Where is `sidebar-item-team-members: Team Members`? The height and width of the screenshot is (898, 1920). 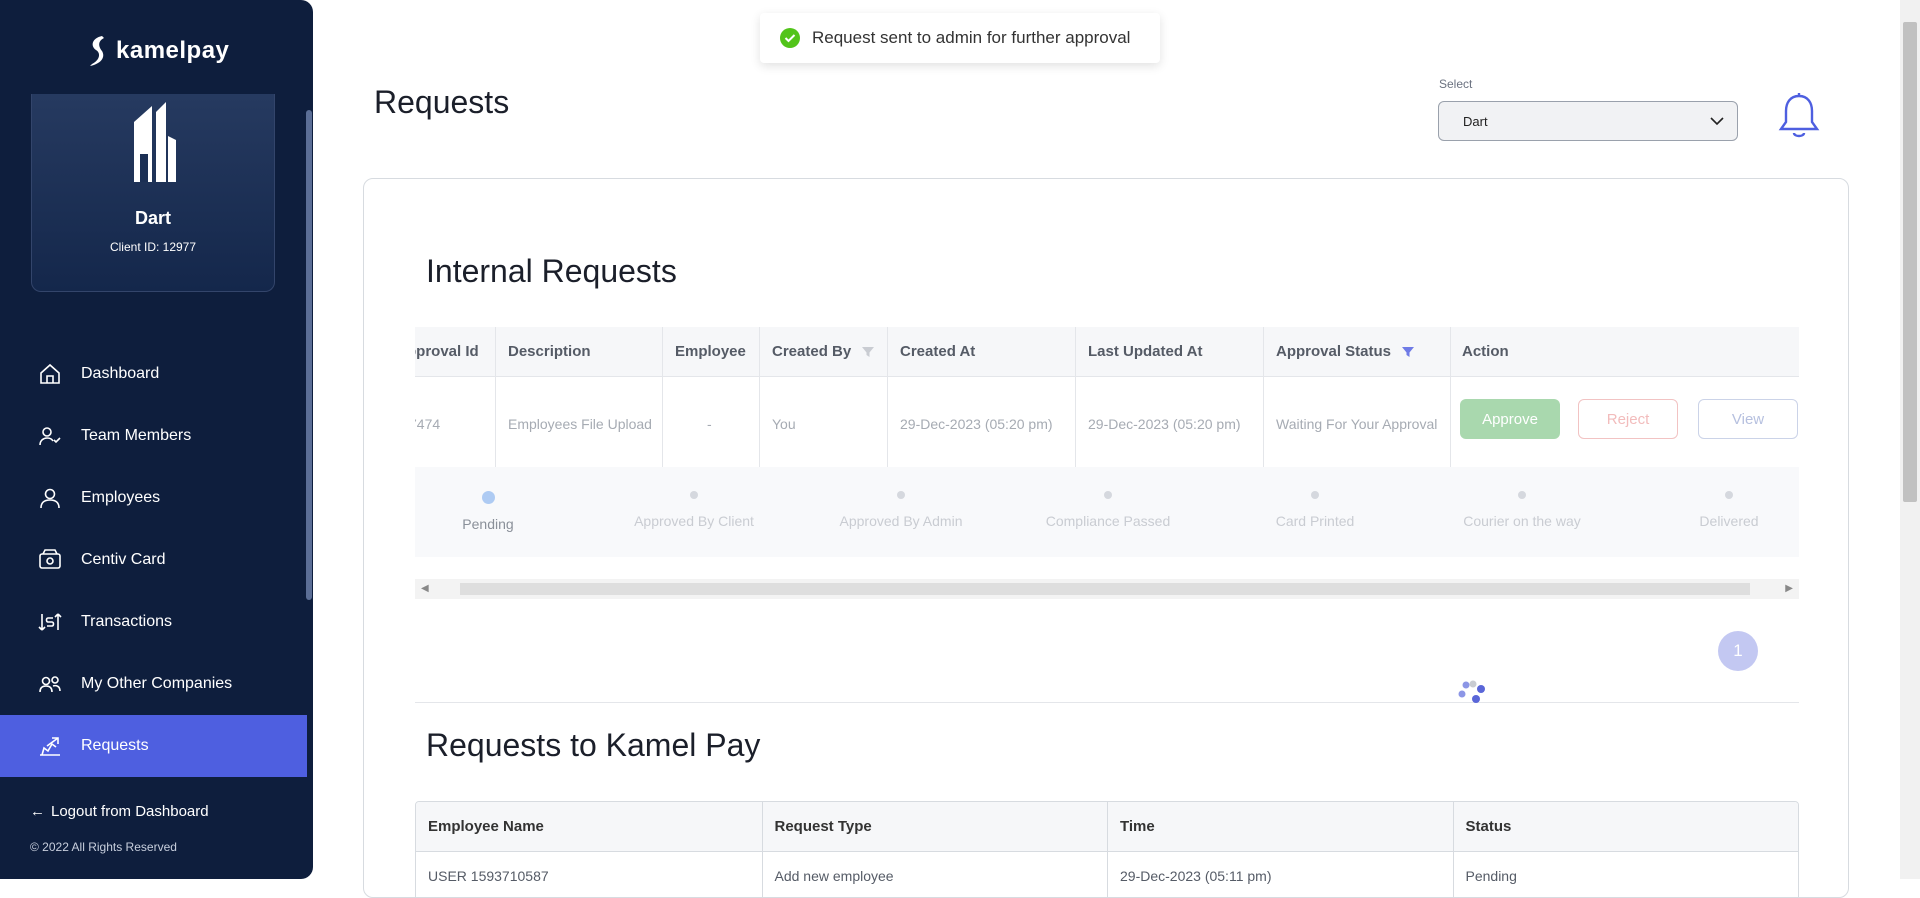 sidebar-item-team-members: Team Members is located at coordinates (153, 436).